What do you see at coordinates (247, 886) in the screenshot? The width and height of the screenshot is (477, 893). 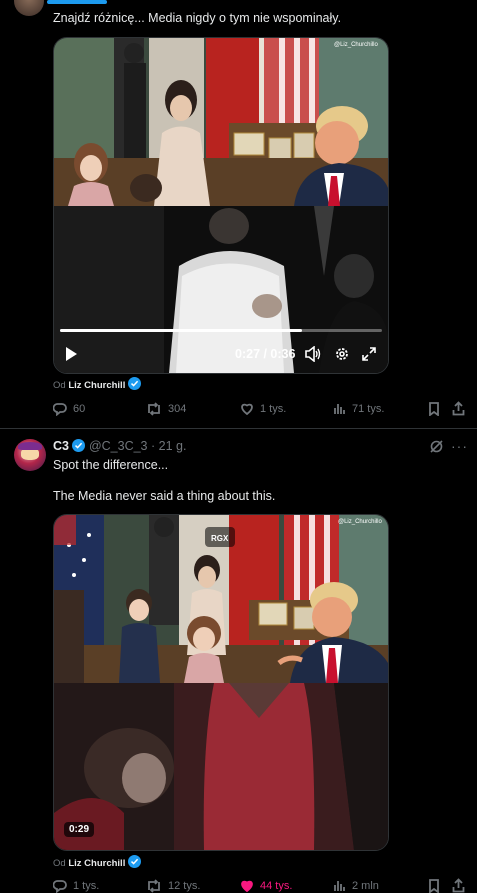 I see `heart-filled-icon` at bounding box center [247, 886].